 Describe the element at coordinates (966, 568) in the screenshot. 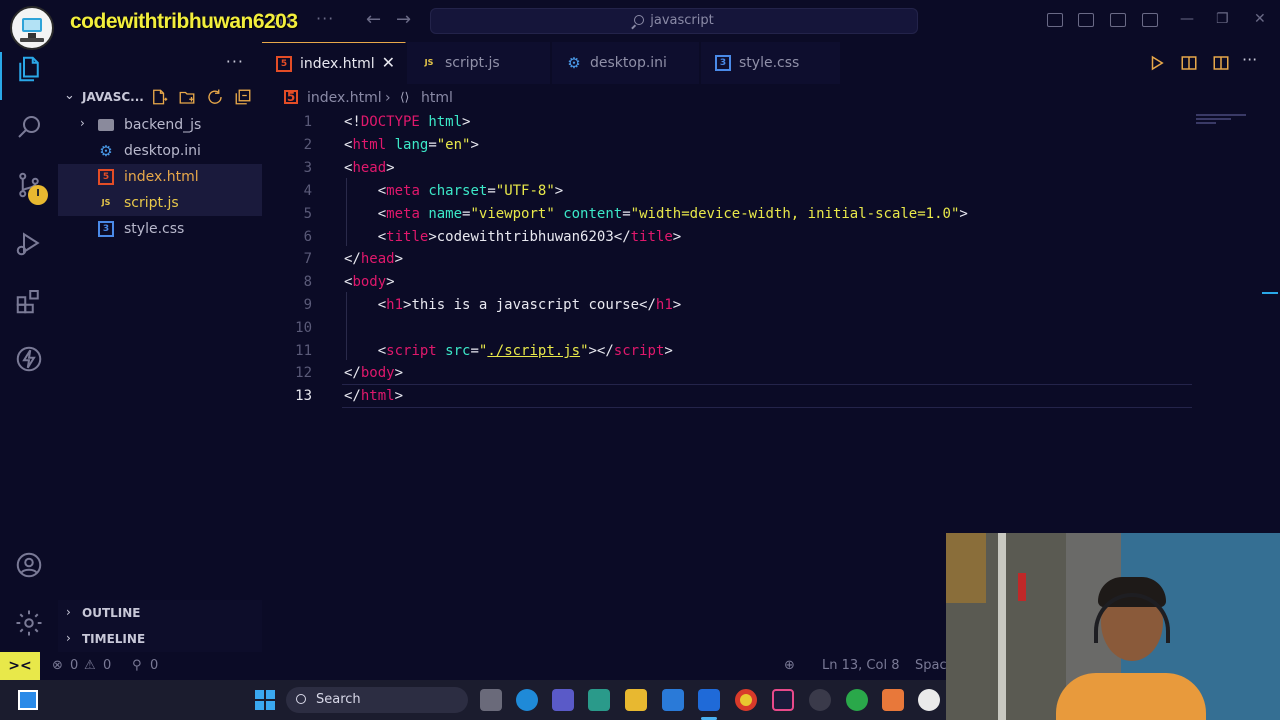

I see `webcam-cloth` at that location.